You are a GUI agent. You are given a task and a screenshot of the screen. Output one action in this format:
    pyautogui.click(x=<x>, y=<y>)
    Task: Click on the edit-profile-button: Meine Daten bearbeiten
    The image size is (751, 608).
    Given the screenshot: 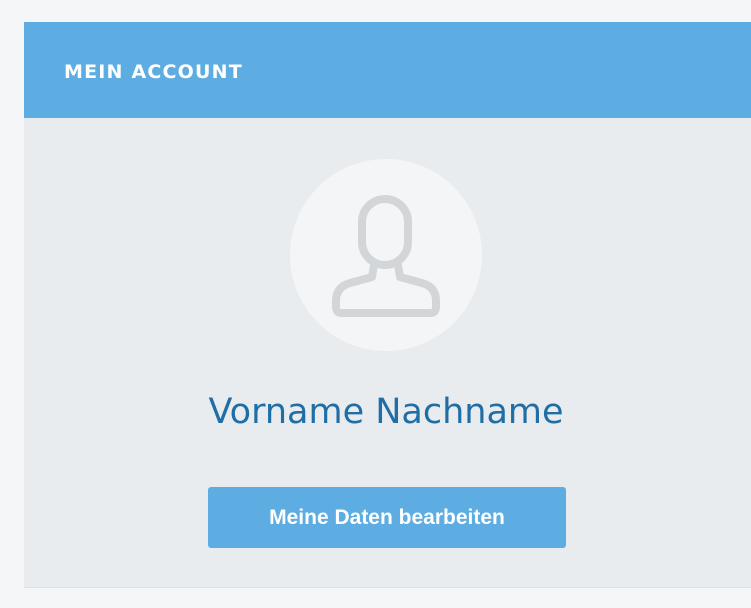 What is the action you would take?
    pyautogui.click(x=387, y=517)
    